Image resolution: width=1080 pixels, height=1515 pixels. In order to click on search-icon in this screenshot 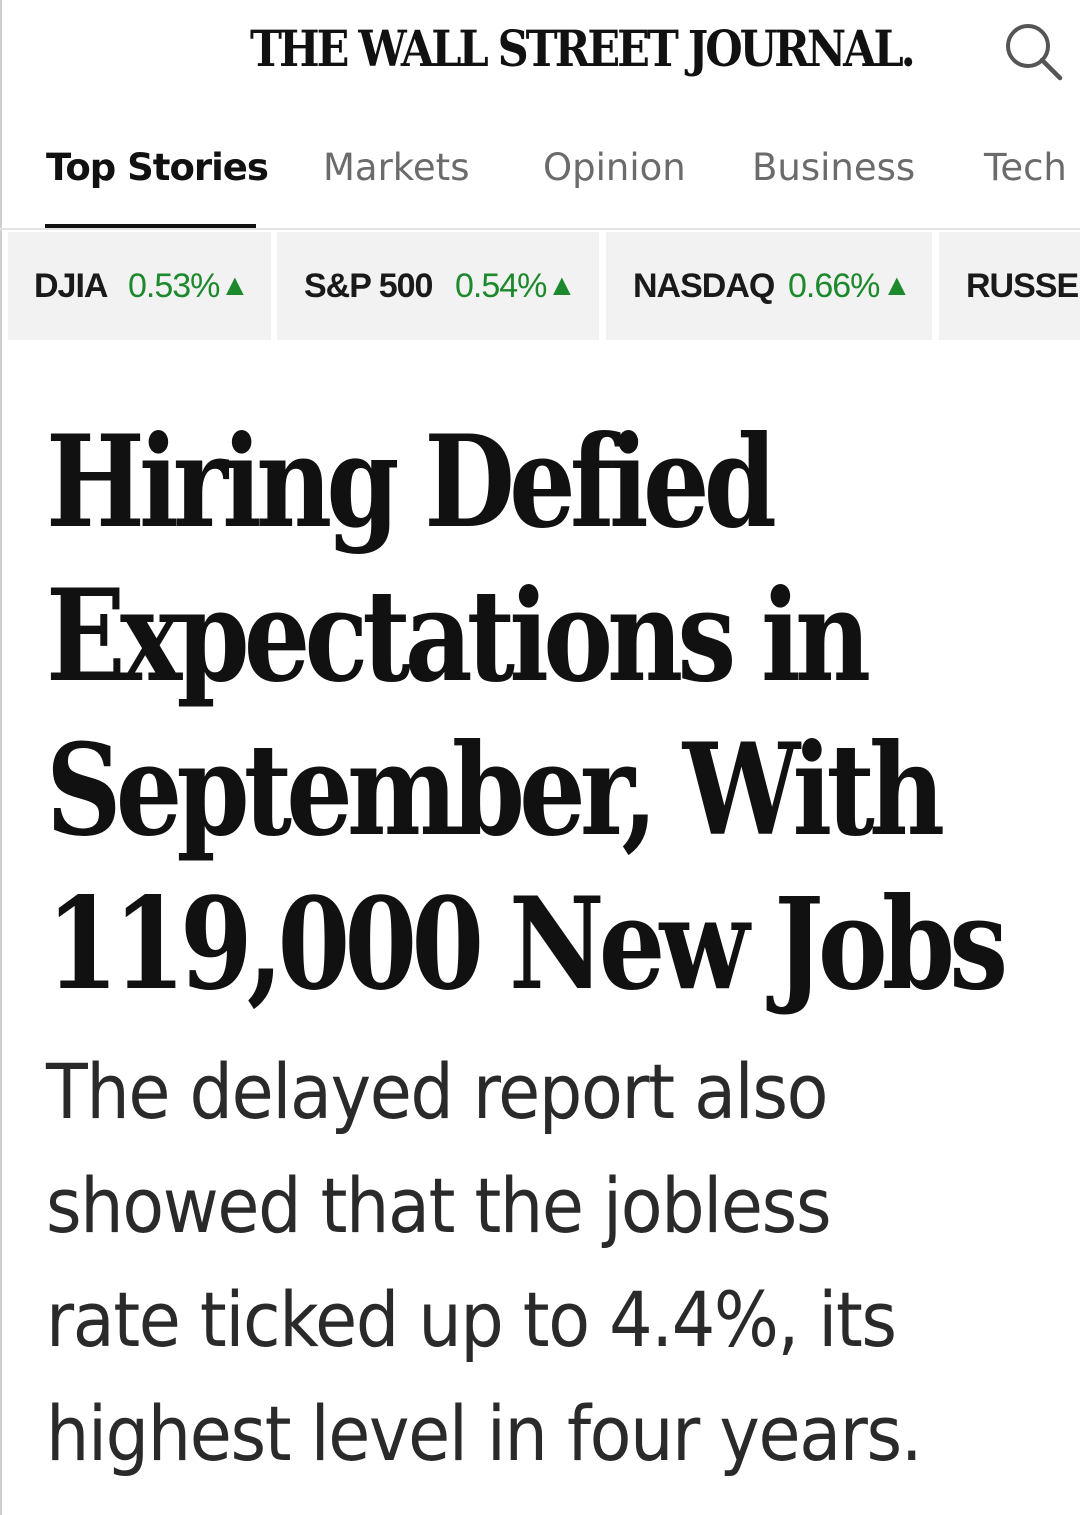, I will do `click(1034, 52)`.